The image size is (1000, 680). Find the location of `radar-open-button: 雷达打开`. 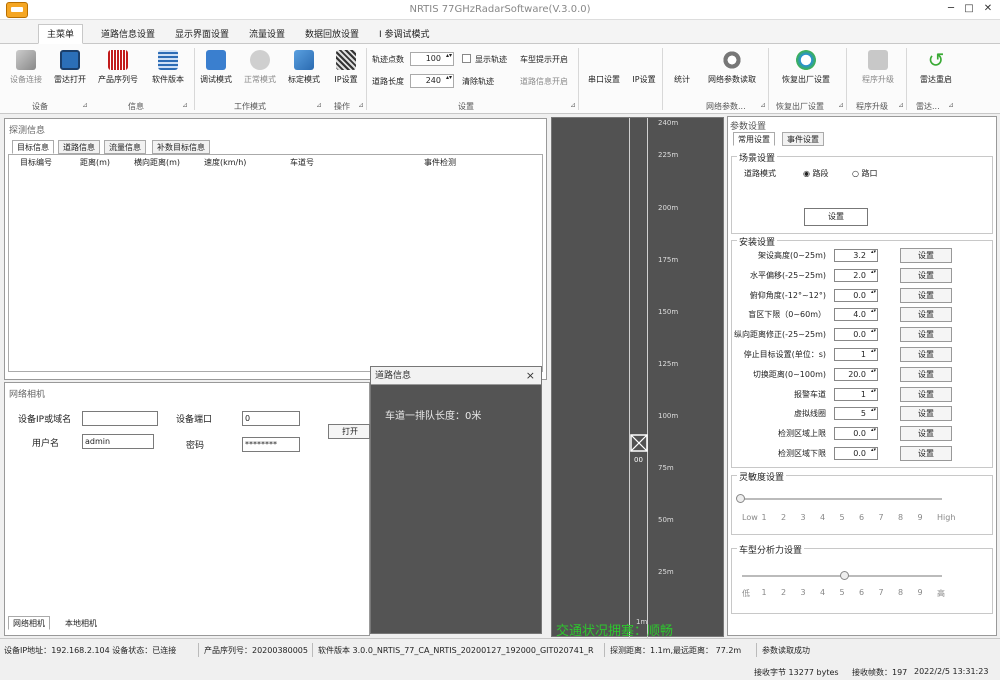

radar-open-button: 雷达打开 is located at coordinates (70, 73).